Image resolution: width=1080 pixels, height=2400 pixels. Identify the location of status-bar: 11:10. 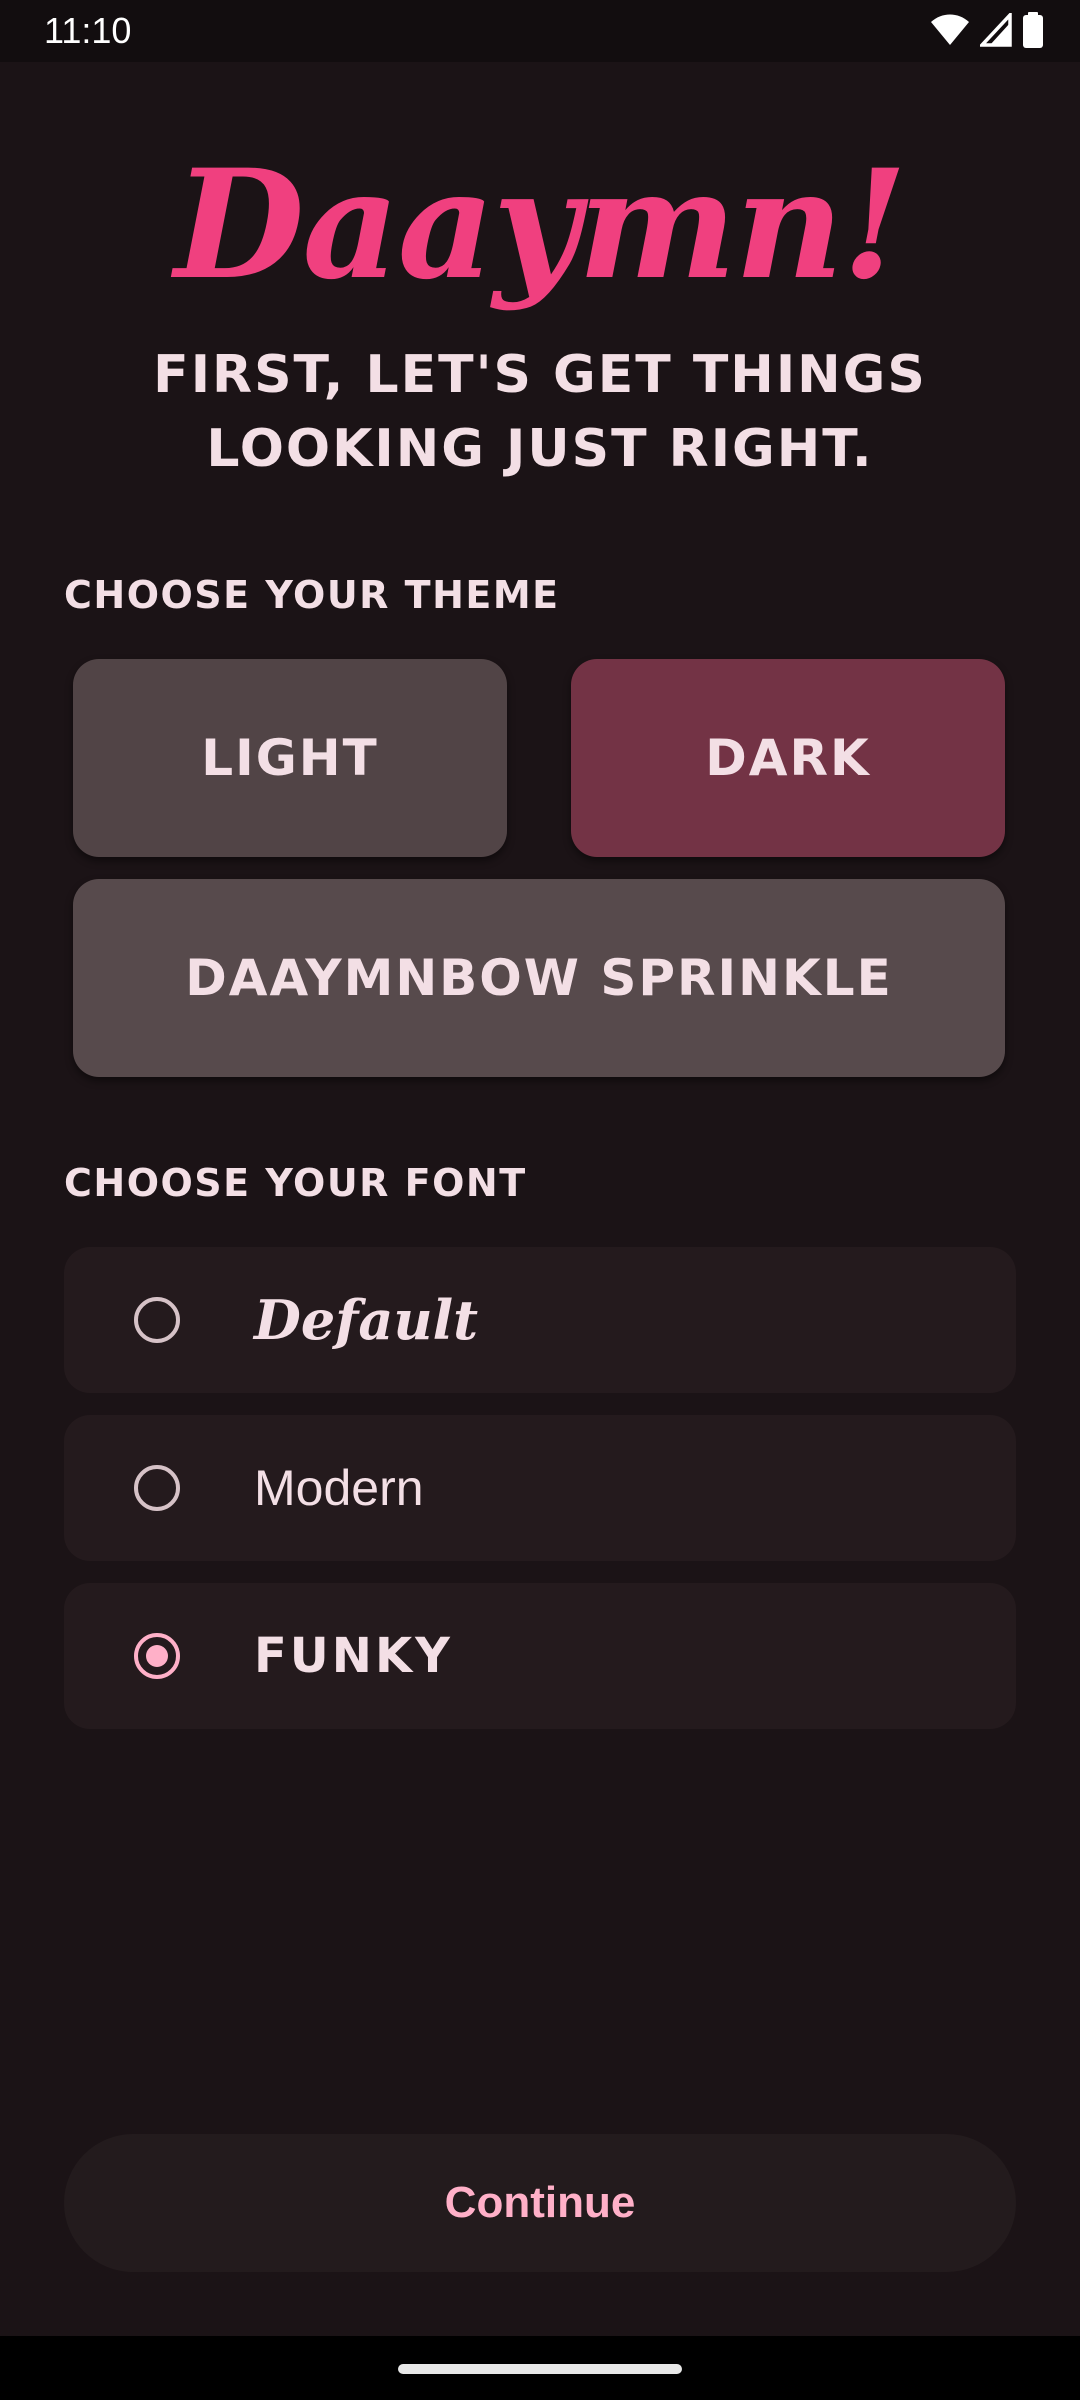
(540, 31).